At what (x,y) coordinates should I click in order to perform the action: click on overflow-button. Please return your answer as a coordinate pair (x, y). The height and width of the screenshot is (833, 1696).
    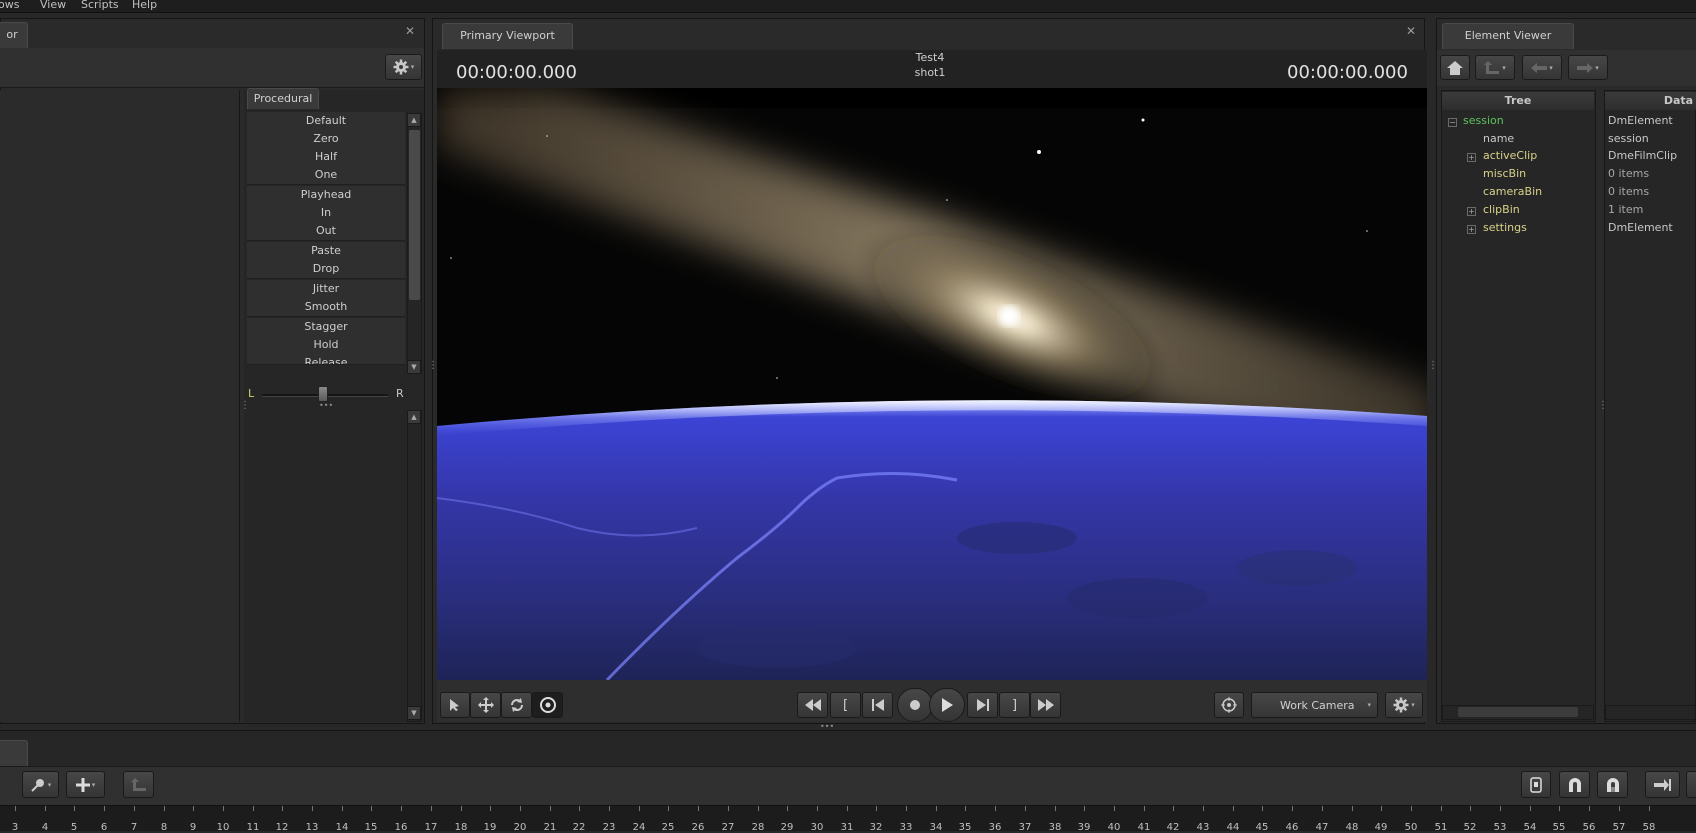
    Looking at the image, I should click on (1691, 784).